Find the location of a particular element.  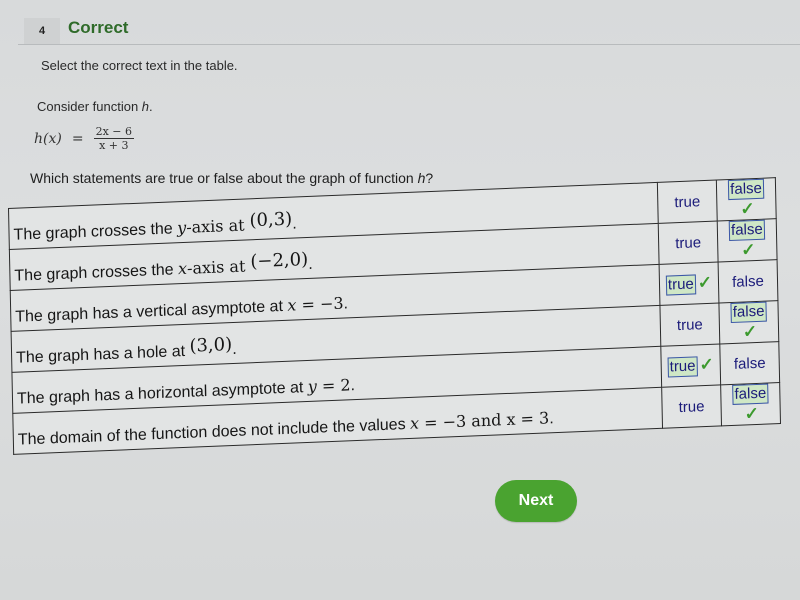

statement-point: (0,3) is located at coordinates (271, 220).